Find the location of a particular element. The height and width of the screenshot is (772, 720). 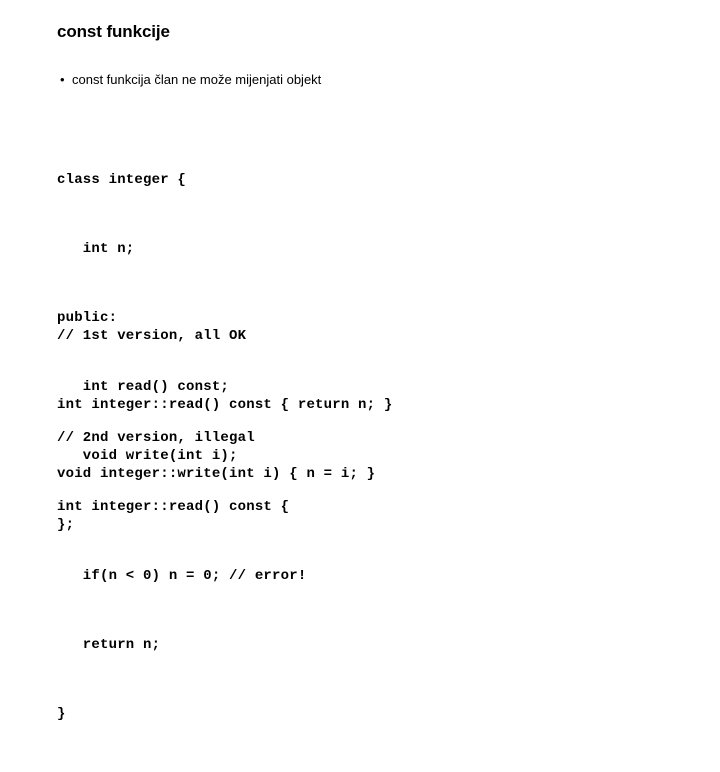

code-line: // 2nd version, illegal is located at coordinates (156, 438).